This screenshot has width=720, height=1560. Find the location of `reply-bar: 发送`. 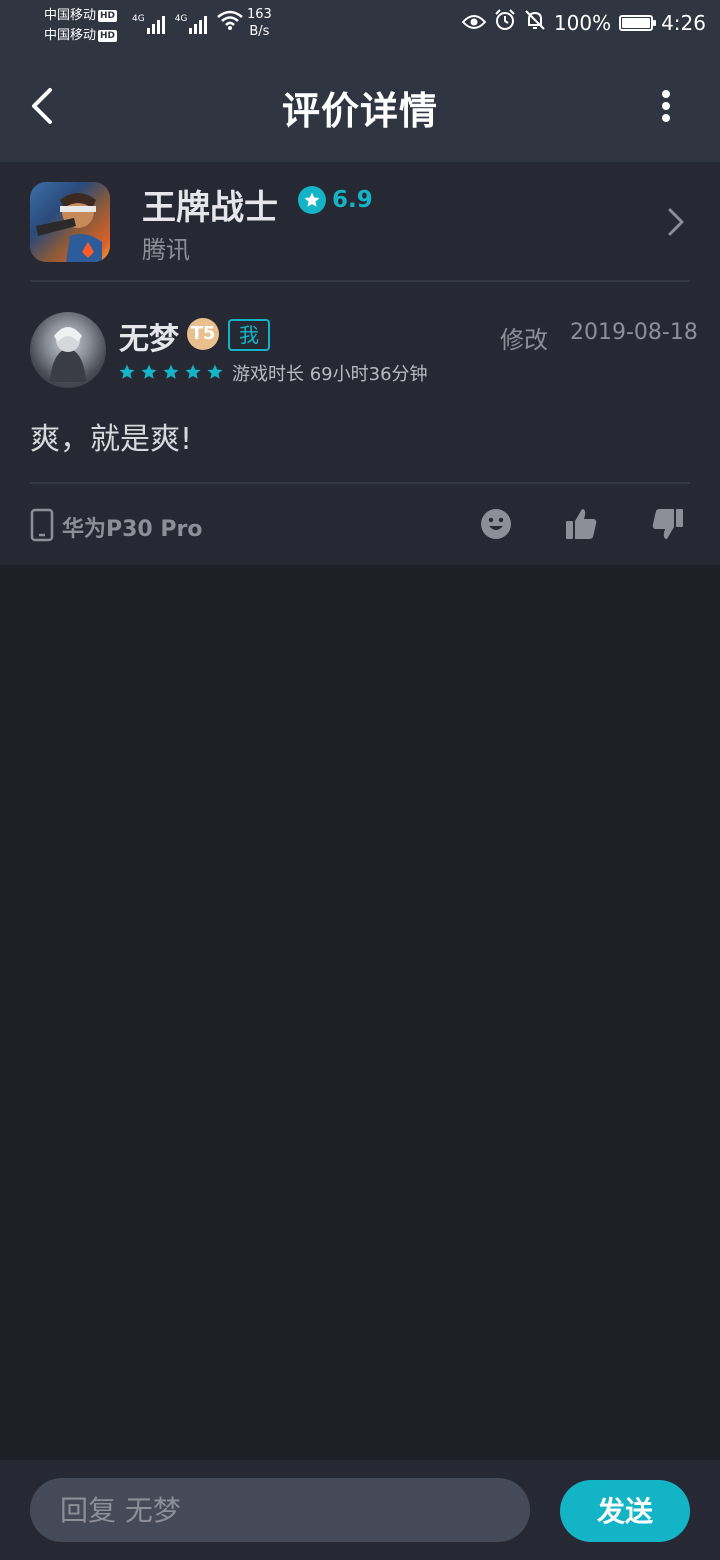

reply-bar: 发送 is located at coordinates (360, 1510).